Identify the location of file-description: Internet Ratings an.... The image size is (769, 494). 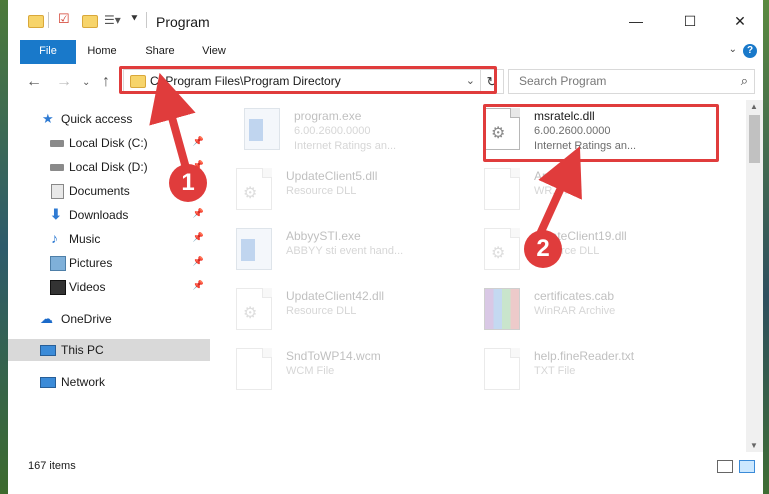
(345, 146).